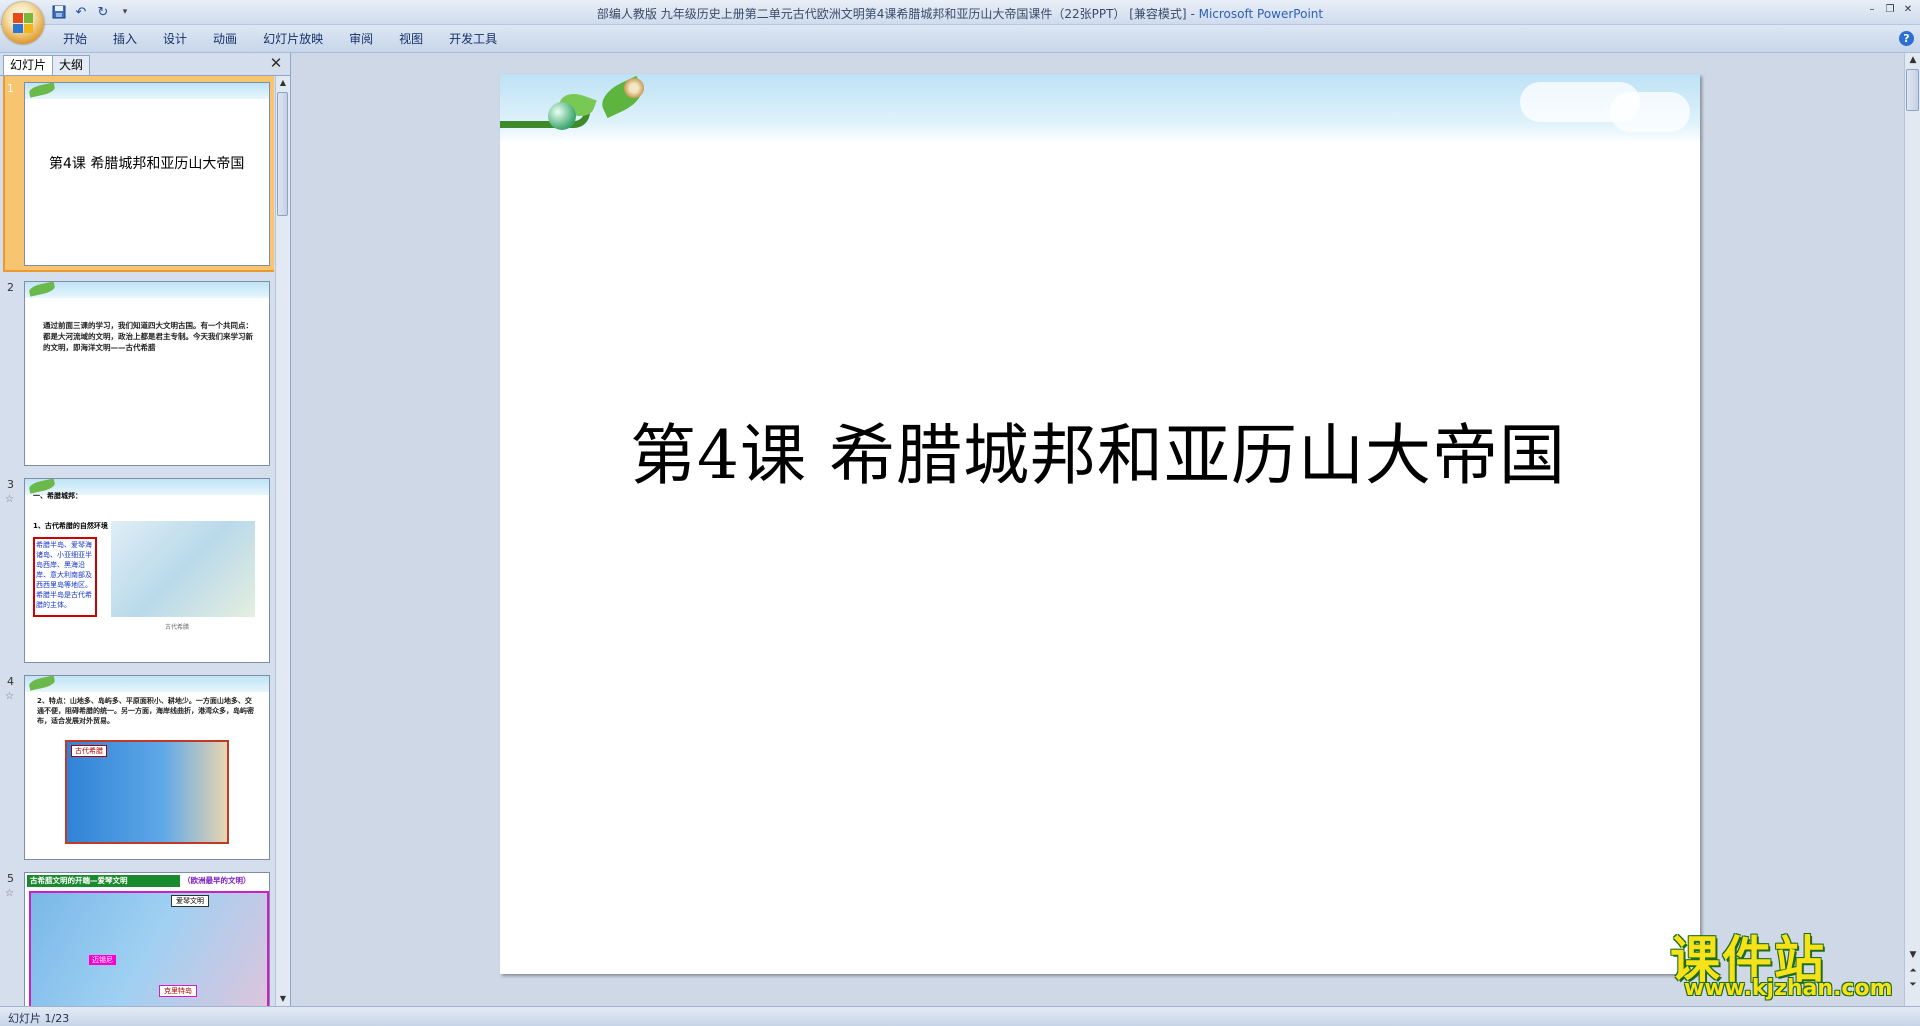 This screenshot has height=1026, width=1920. What do you see at coordinates (473, 39) in the screenshot?
I see `tab-developer: 开发工具` at bounding box center [473, 39].